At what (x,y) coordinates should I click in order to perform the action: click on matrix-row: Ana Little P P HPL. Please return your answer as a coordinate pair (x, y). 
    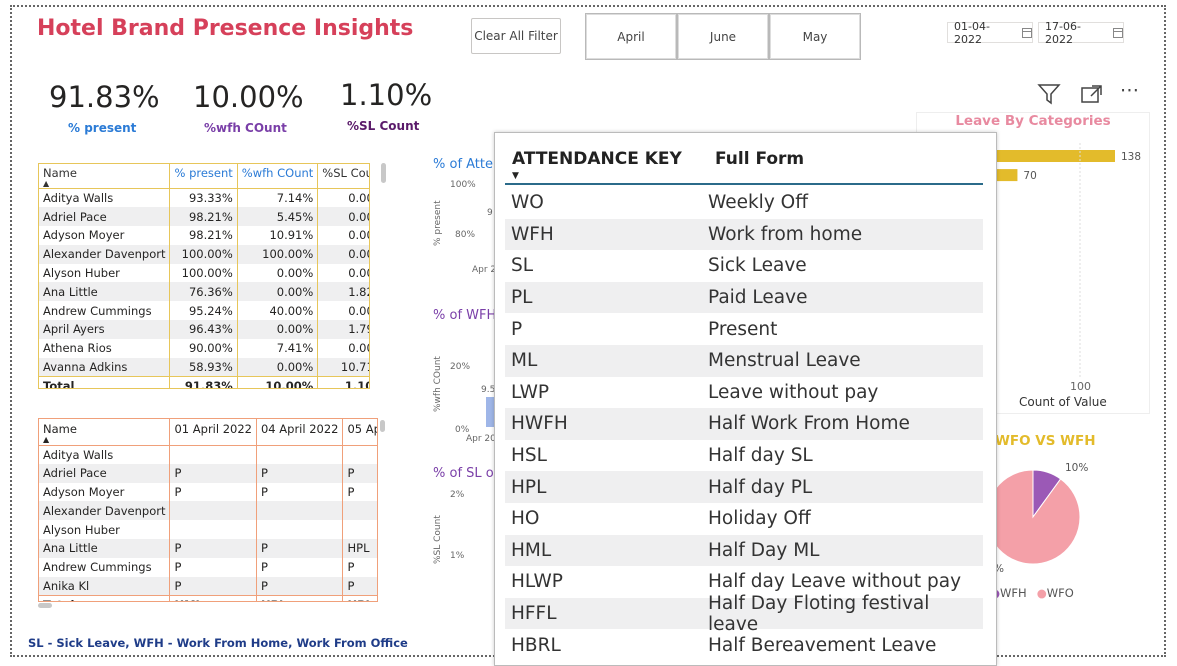
    Looking at the image, I should click on (208, 548).